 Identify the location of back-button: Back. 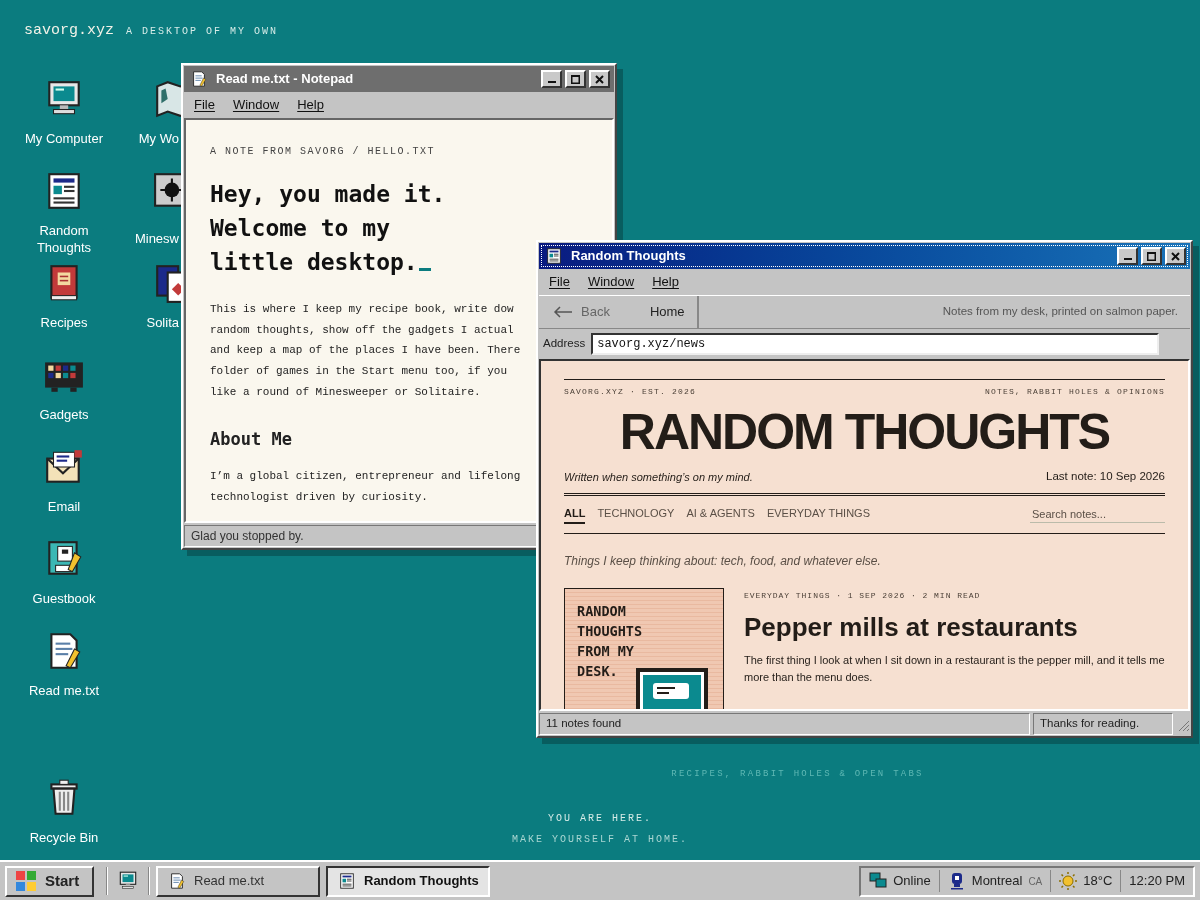
(581, 312).